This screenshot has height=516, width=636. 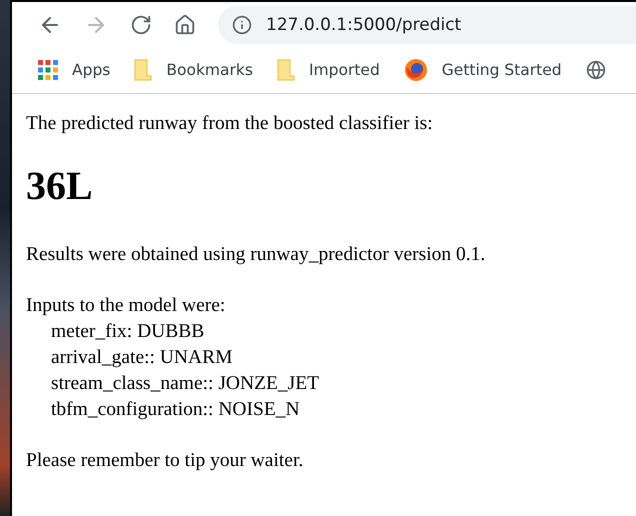 What do you see at coordinates (242, 24) in the screenshot?
I see `info-icon` at bounding box center [242, 24].